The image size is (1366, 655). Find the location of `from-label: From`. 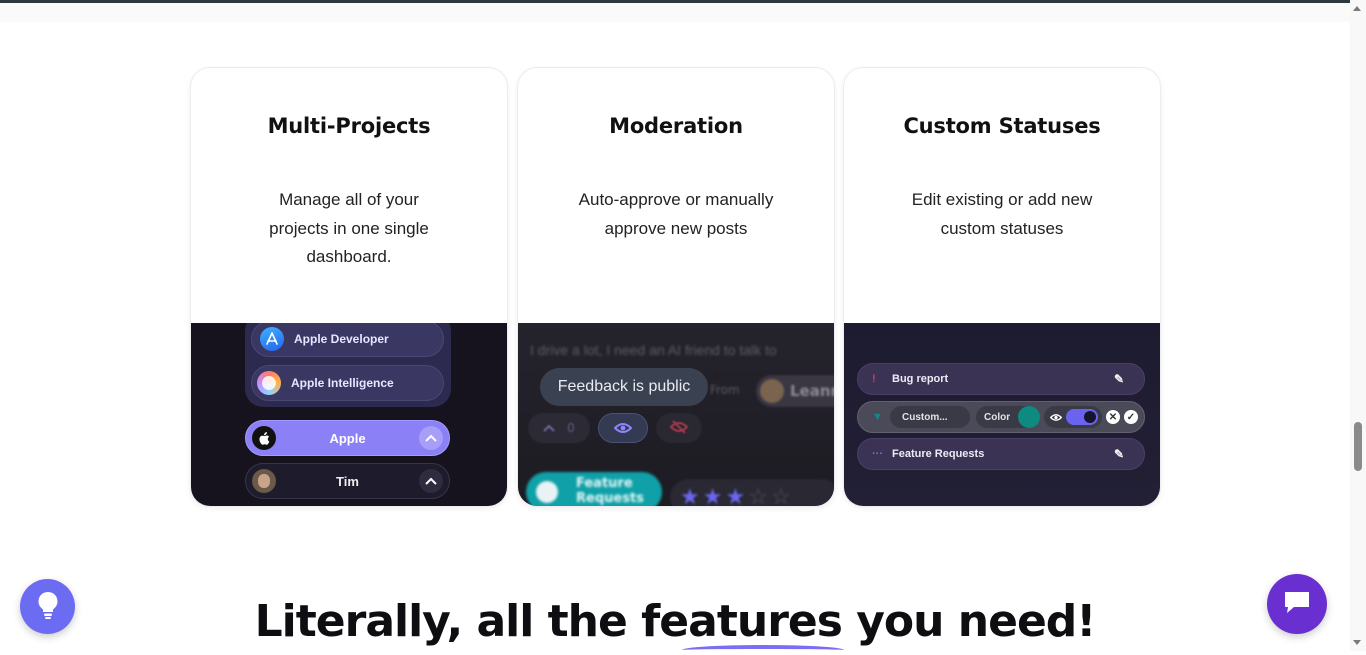

from-label: From is located at coordinates (725, 390).